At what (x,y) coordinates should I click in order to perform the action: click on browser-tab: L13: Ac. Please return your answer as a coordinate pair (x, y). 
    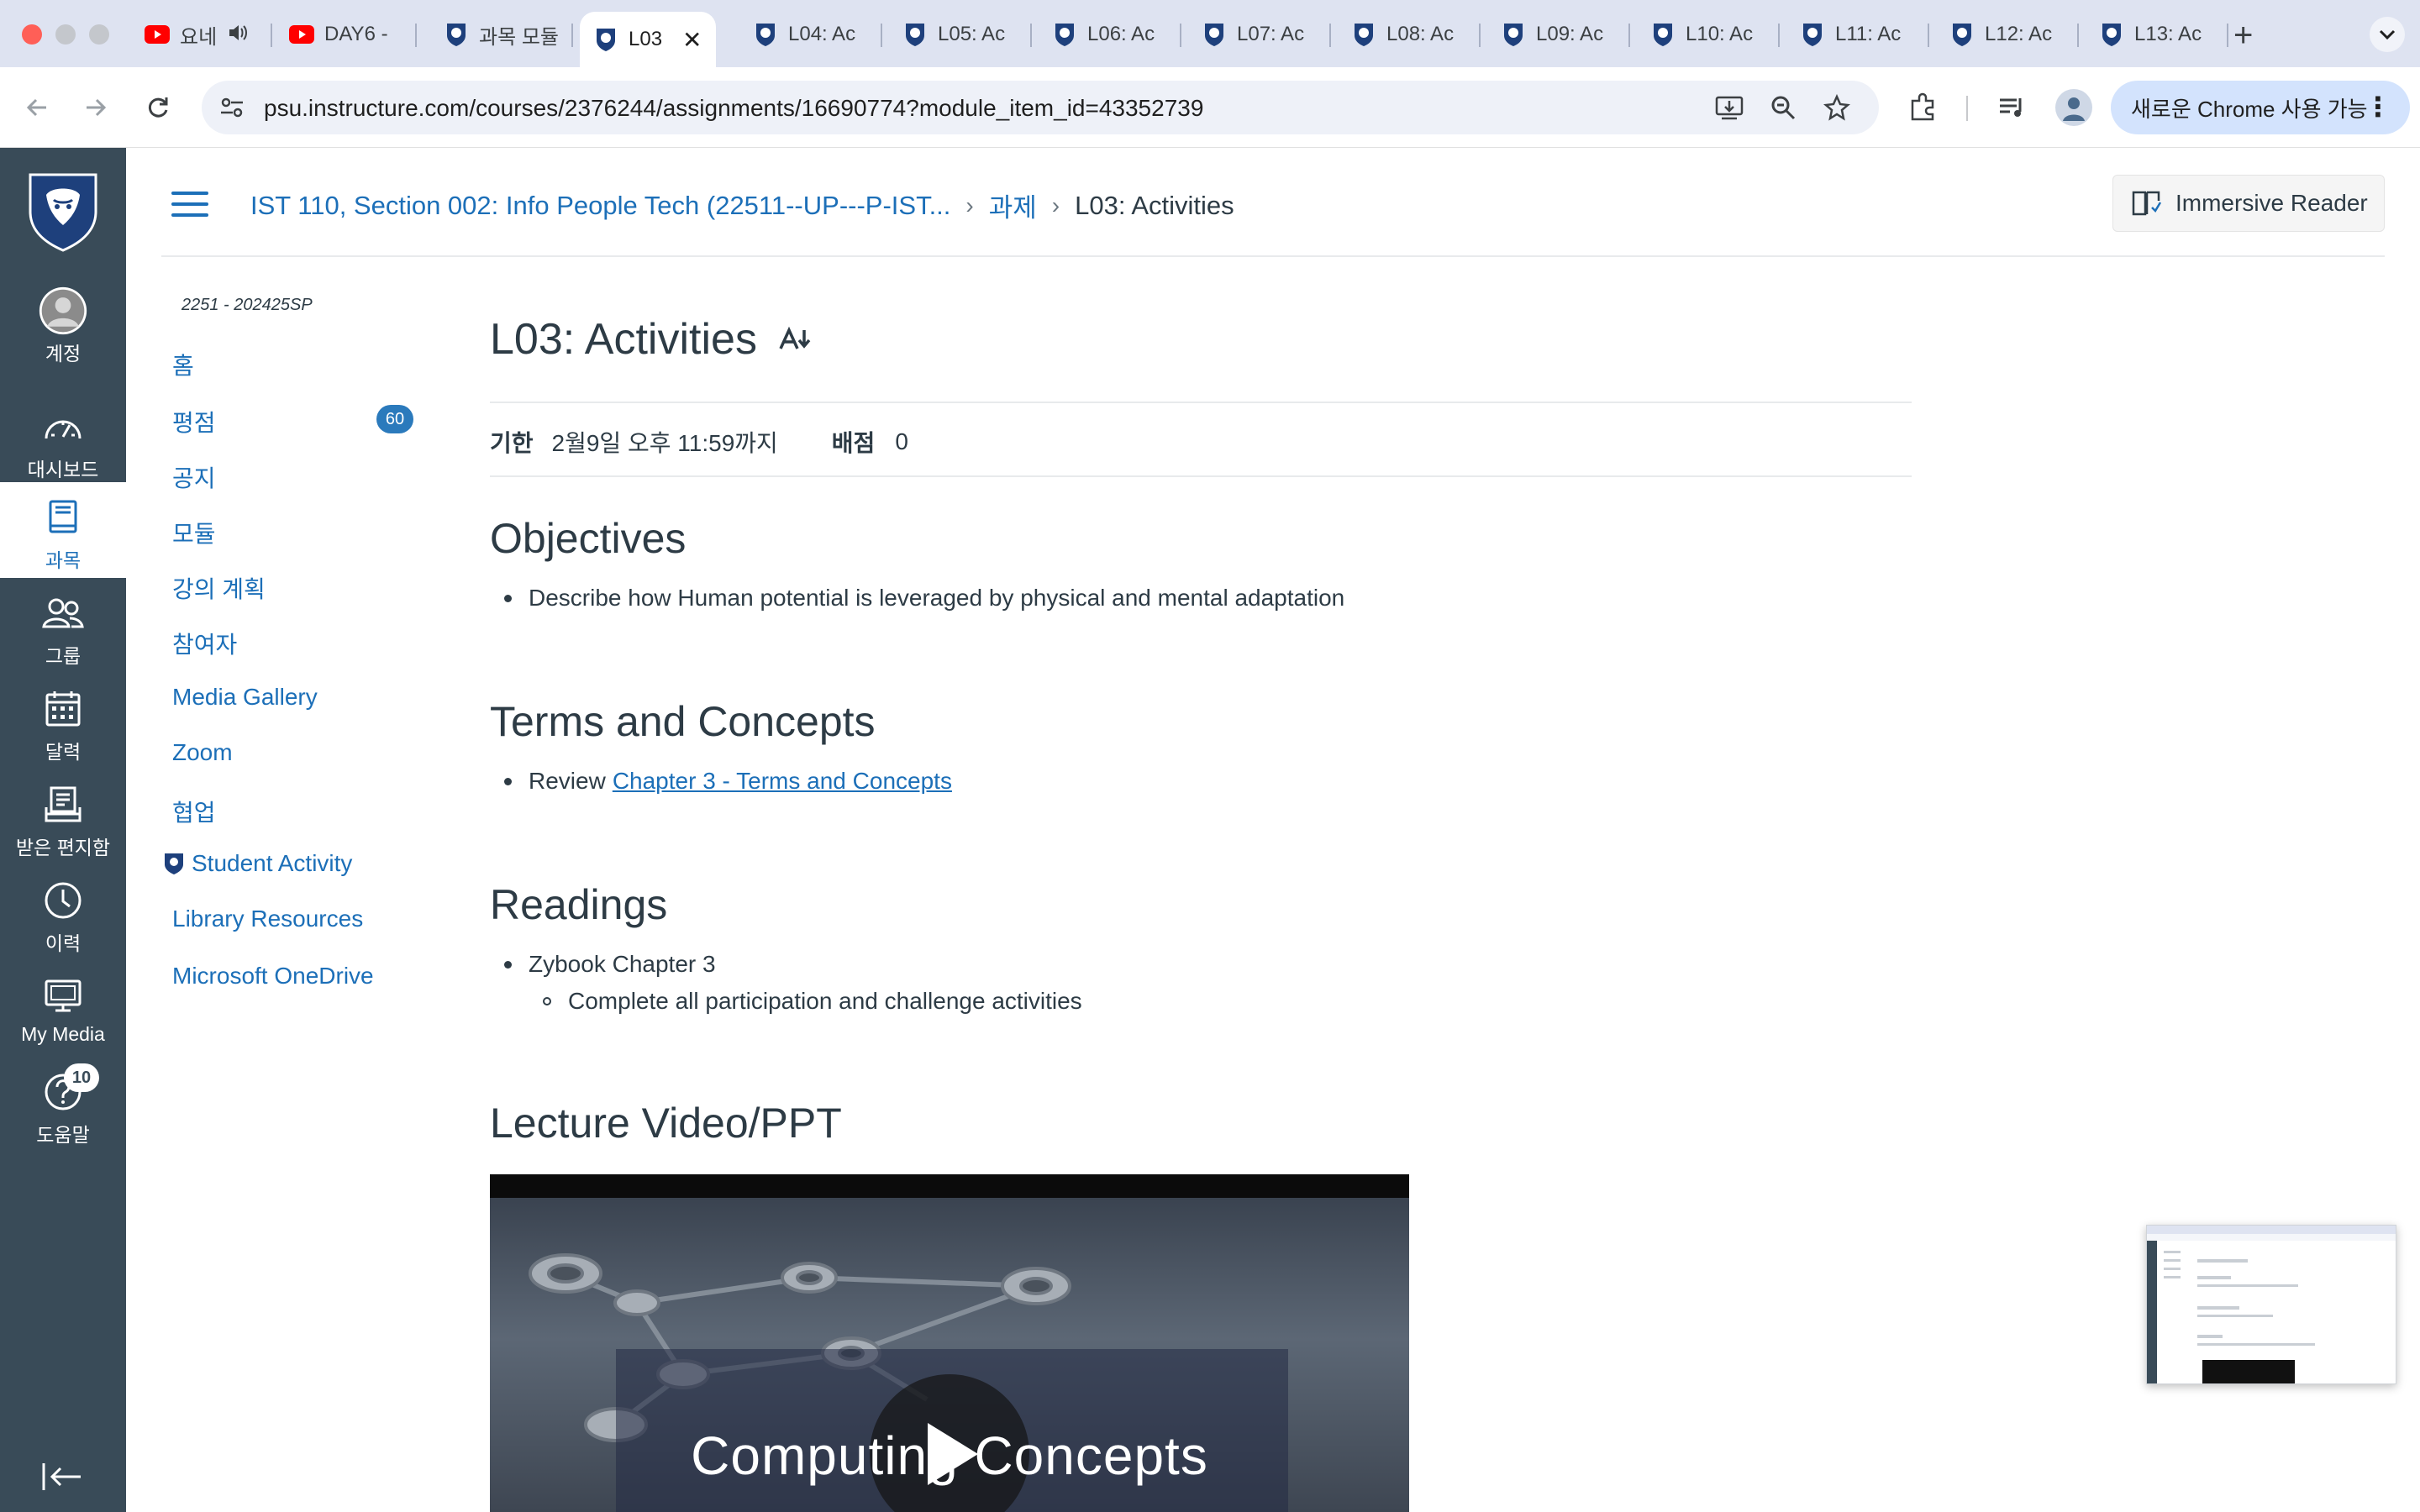
    Looking at the image, I should click on (2157, 34).